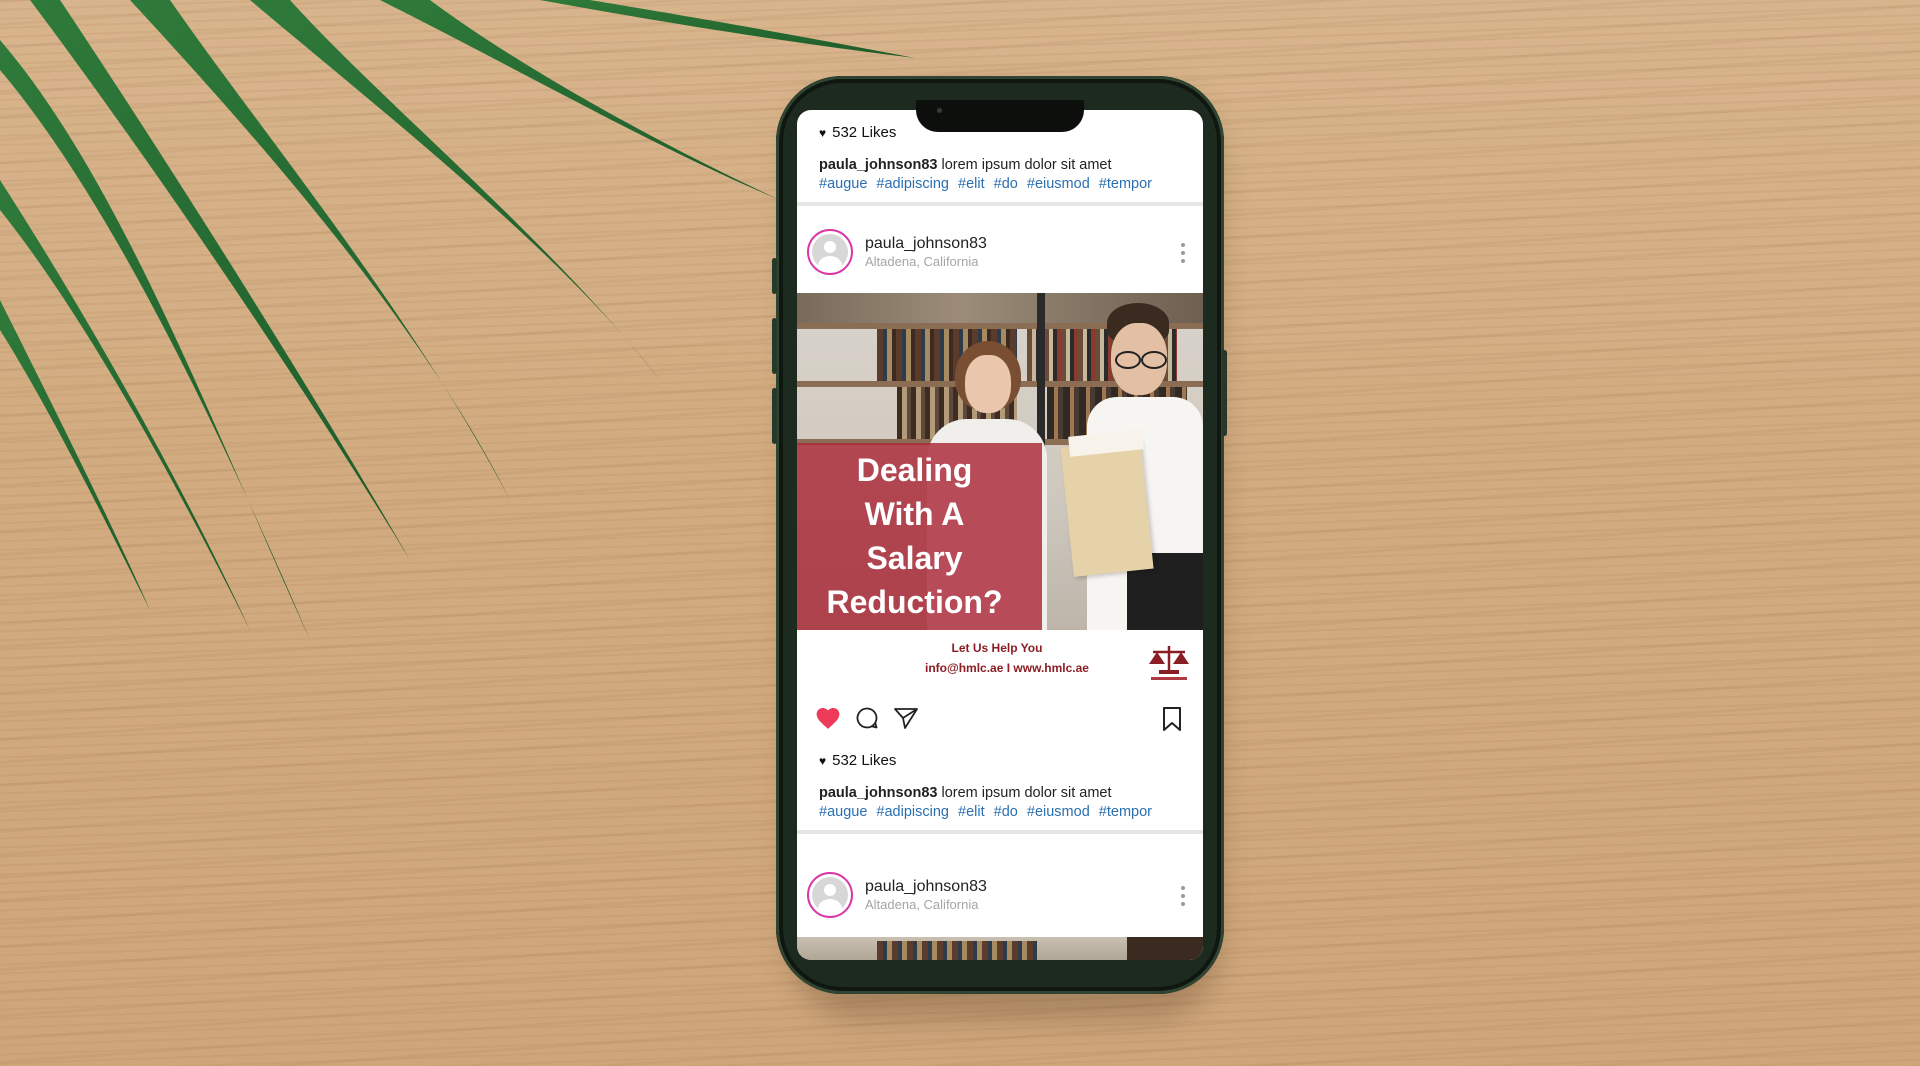 The image size is (1920, 1066). Describe the element at coordinates (1172, 719) in the screenshot. I see `bookmark-icon` at that location.